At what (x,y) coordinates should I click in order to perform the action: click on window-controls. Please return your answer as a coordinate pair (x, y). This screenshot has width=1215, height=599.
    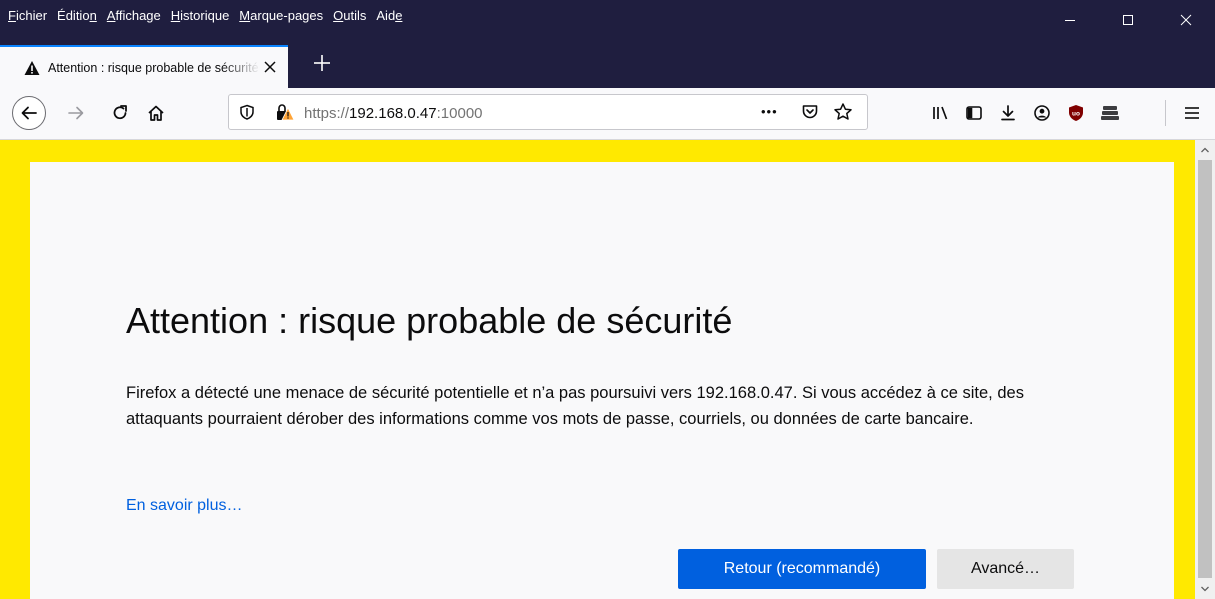
    Looking at the image, I should click on (1128, 20).